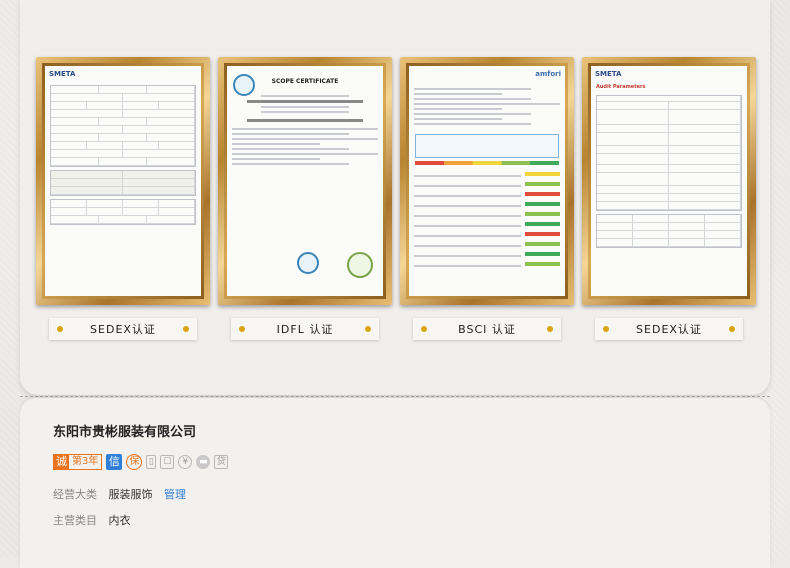 This screenshot has width=790, height=568. Describe the element at coordinates (124, 430) in the screenshot. I see `company-name: 东阳市贵彬服装有限公司` at that location.